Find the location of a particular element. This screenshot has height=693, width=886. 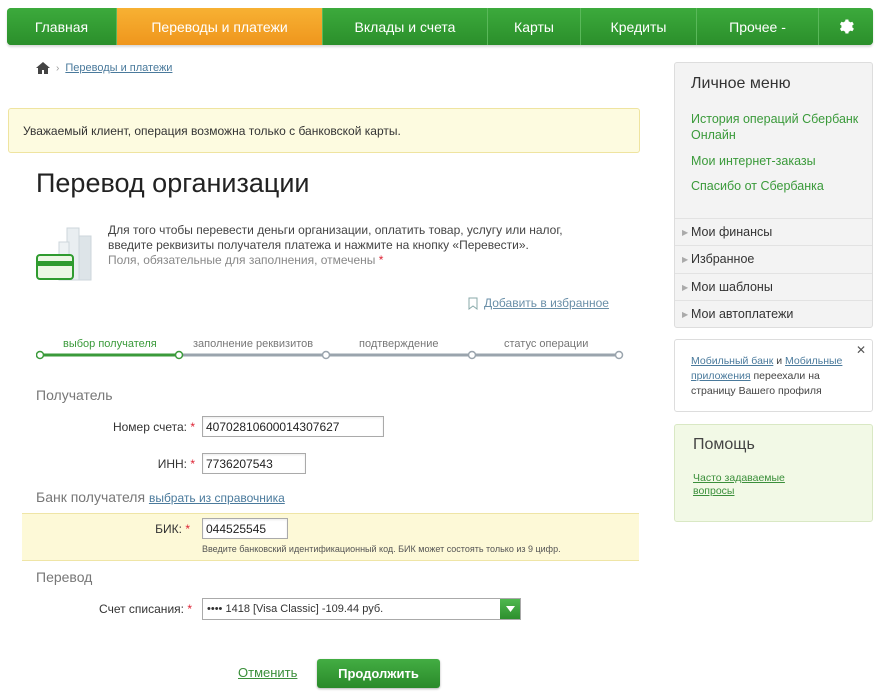

menu-my-finances: ▶ Мои финансы is located at coordinates (773, 231).